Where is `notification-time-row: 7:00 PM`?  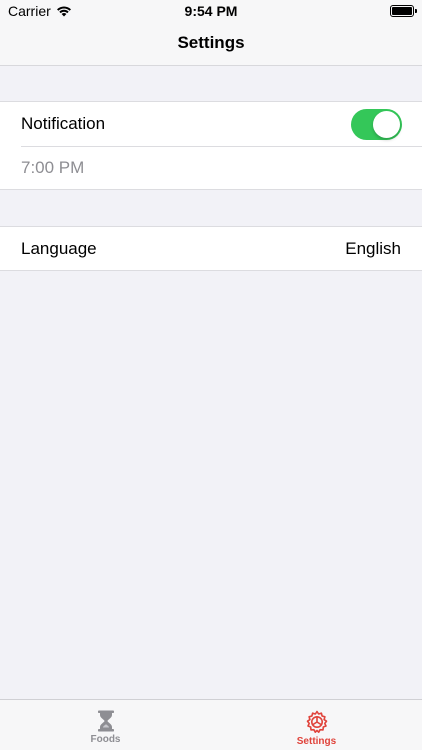 notification-time-row: 7:00 PM is located at coordinates (211, 168).